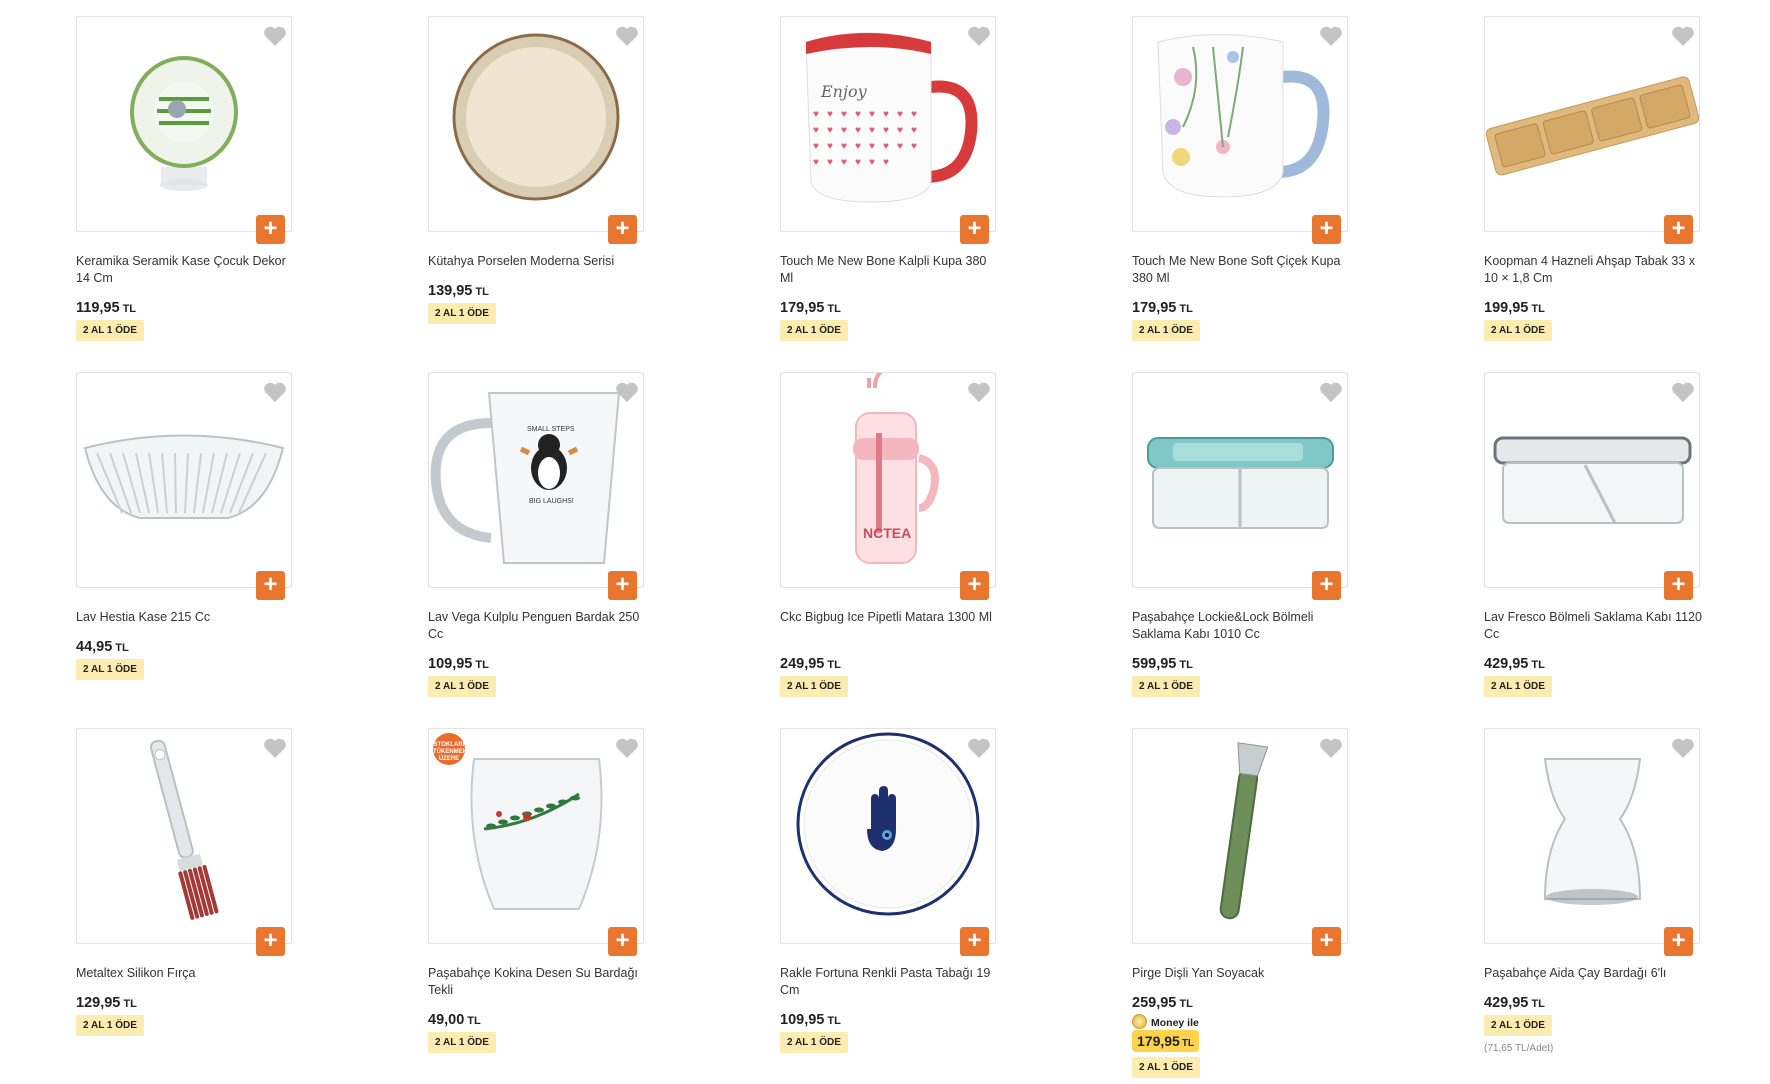  I want to click on product-name: Paşabahçe Aida Çay Bardağı 6'lı, so click(1594, 973).